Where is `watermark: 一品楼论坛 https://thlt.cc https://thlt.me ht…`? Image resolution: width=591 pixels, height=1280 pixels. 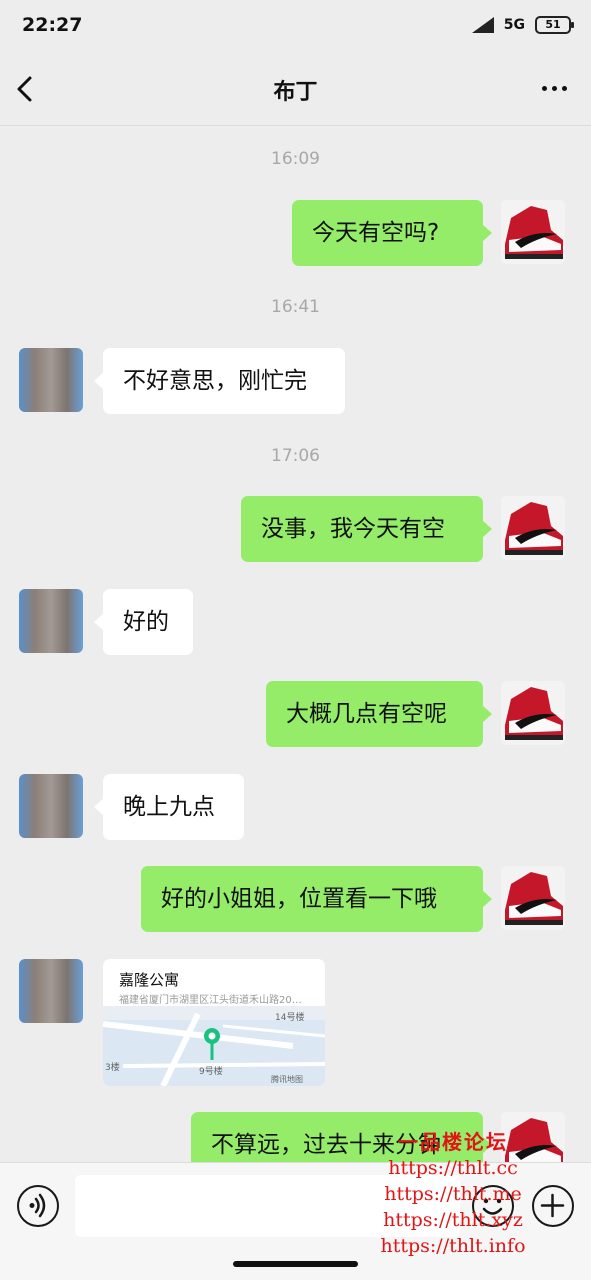 watermark: 一品楼论坛 https://thlt.cc https://thlt.me ht… is located at coordinates (453, 1192).